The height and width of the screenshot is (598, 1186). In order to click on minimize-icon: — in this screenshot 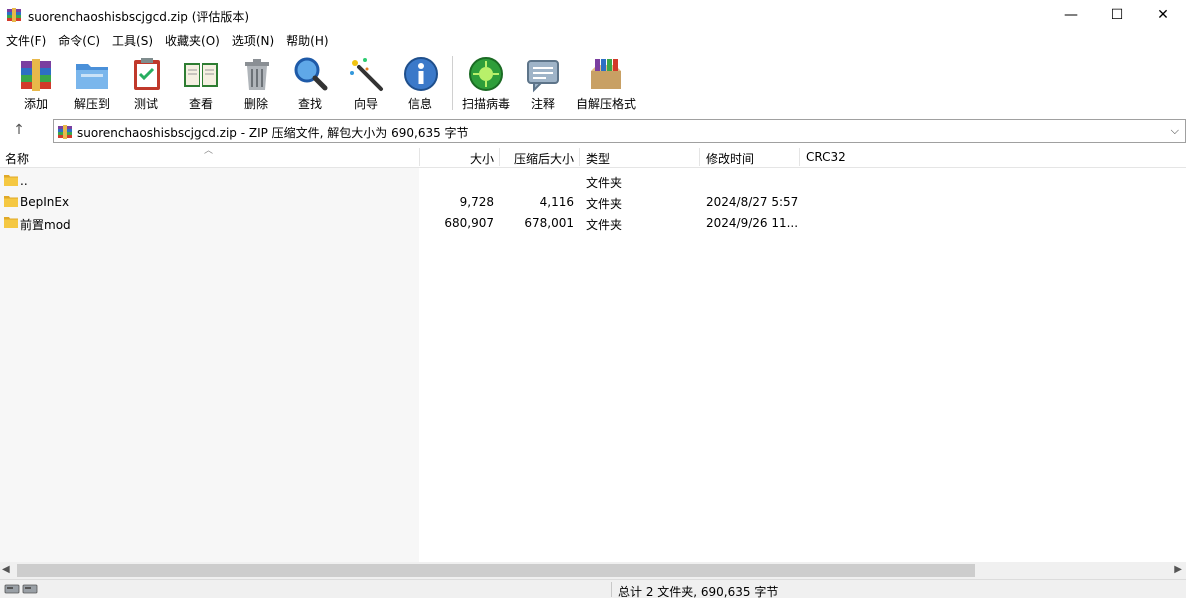, I will do `click(1071, 15)`.